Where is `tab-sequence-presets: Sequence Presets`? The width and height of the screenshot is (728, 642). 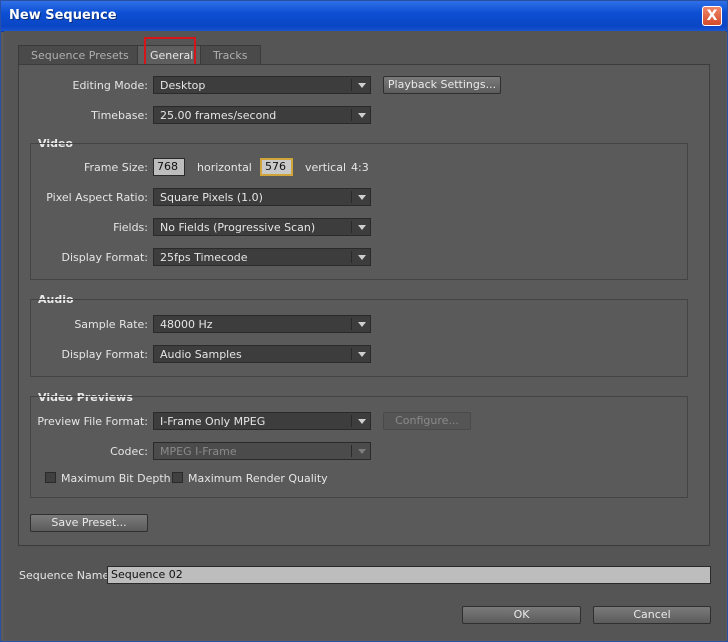 tab-sequence-presets: Sequence Presets is located at coordinates (80, 54).